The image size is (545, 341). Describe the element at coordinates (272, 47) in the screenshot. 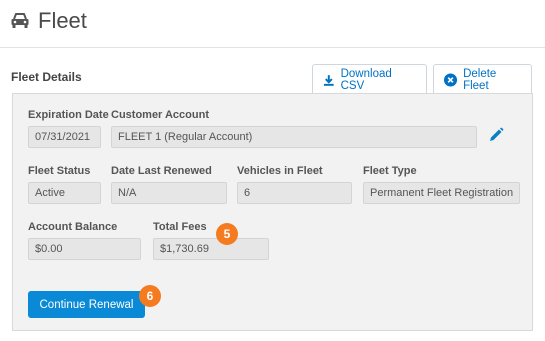

I see `header-divider` at that location.